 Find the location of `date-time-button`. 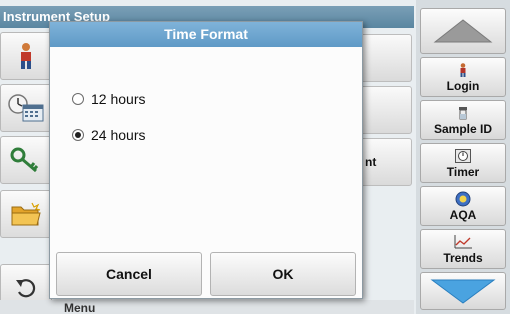

date-time-button is located at coordinates (26, 108).